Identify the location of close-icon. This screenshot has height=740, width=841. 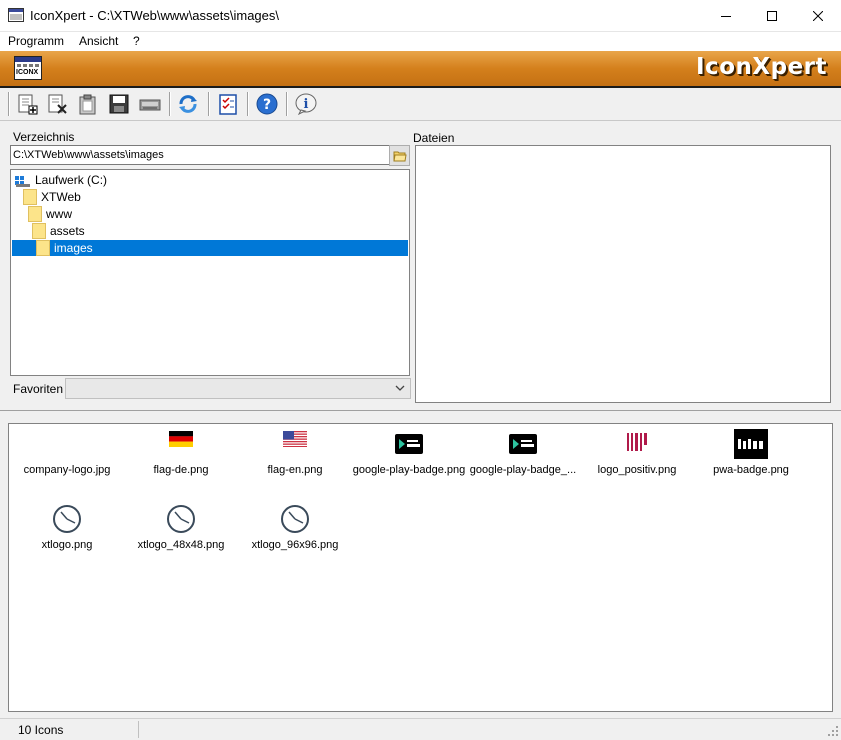
(818, 15).